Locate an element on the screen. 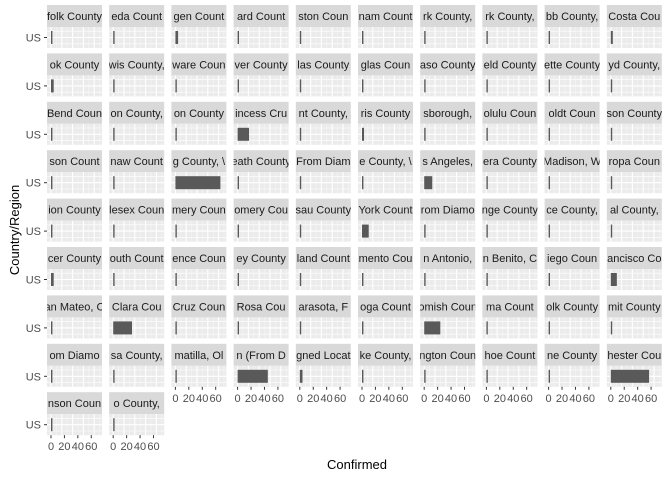 This screenshot has width=672, height=480. facet-panel: sa County, is located at coordinates (137, 365).